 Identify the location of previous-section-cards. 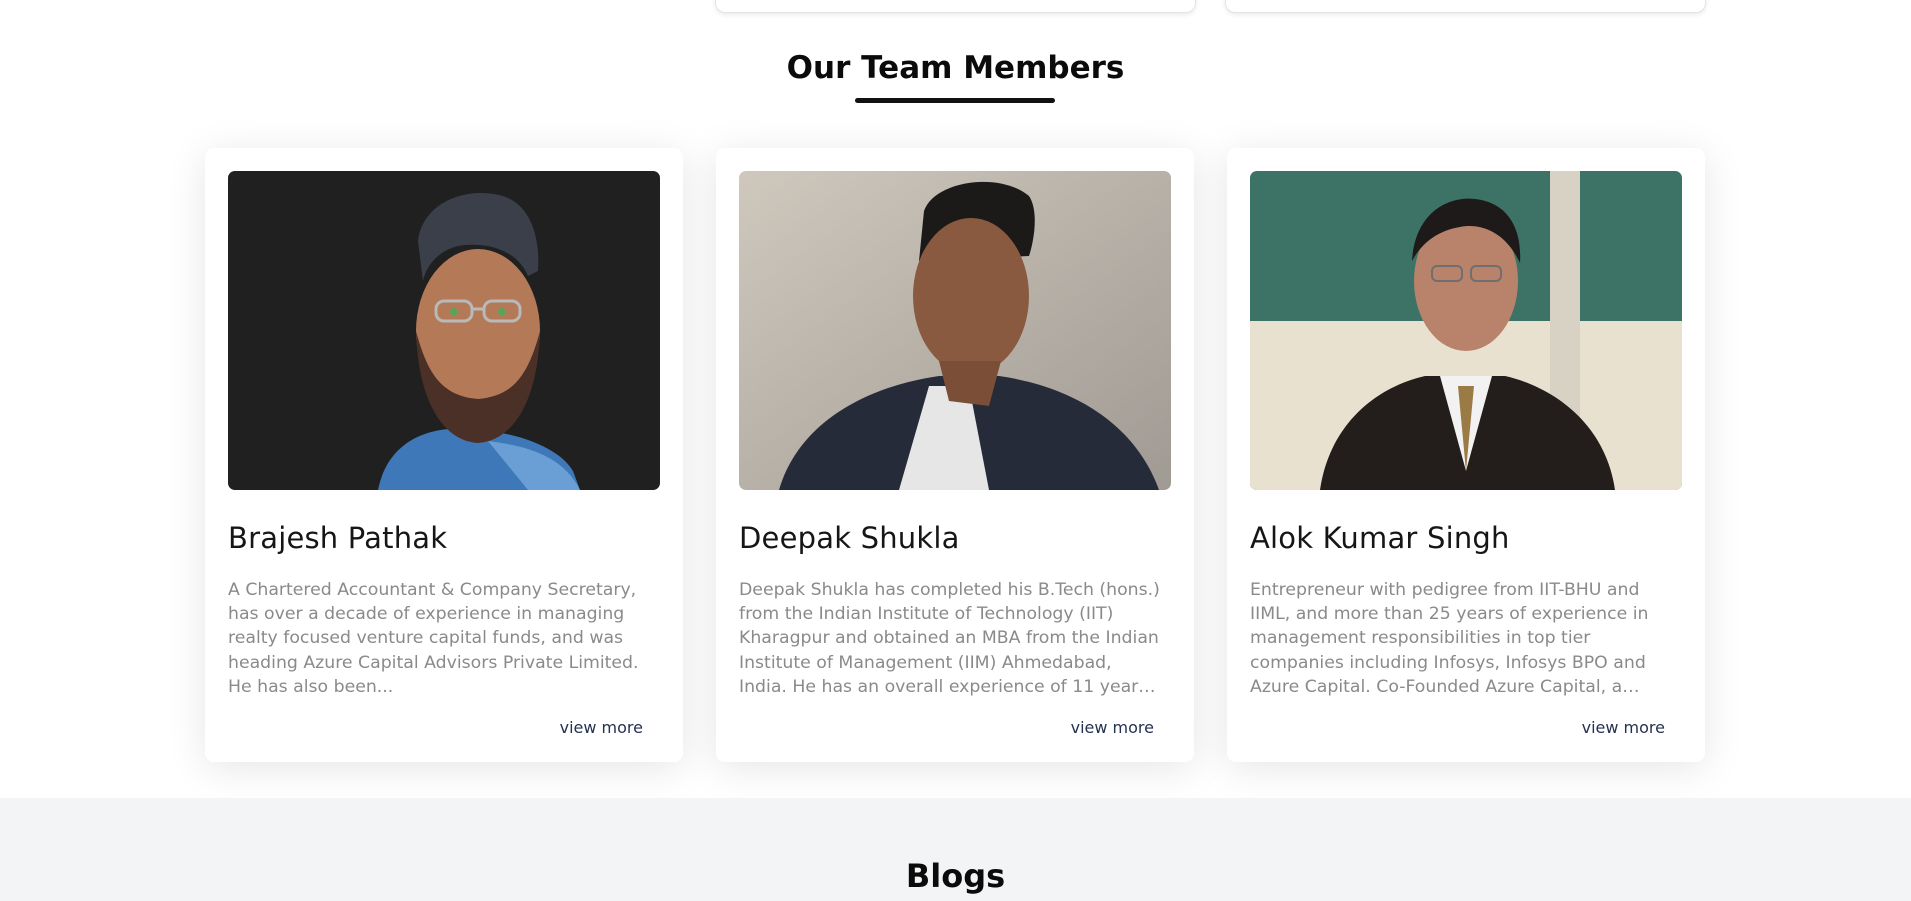
(955, 7).